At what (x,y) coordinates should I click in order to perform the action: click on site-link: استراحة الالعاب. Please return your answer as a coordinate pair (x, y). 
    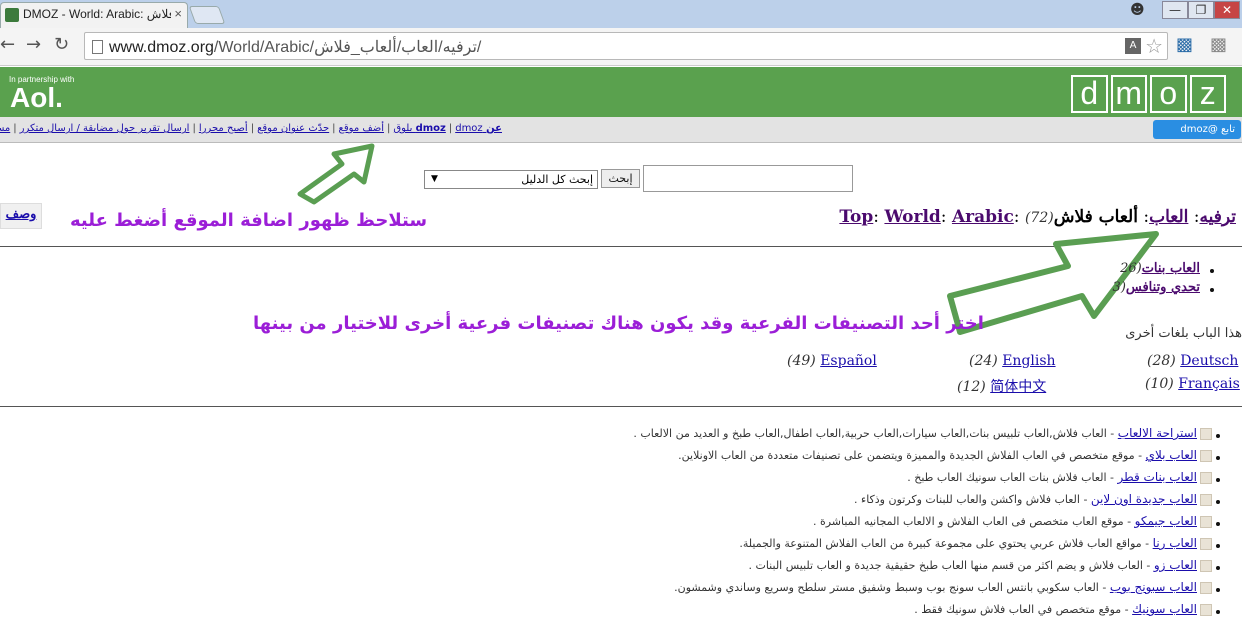
    Looking at the image, I should click on (1157, 433).